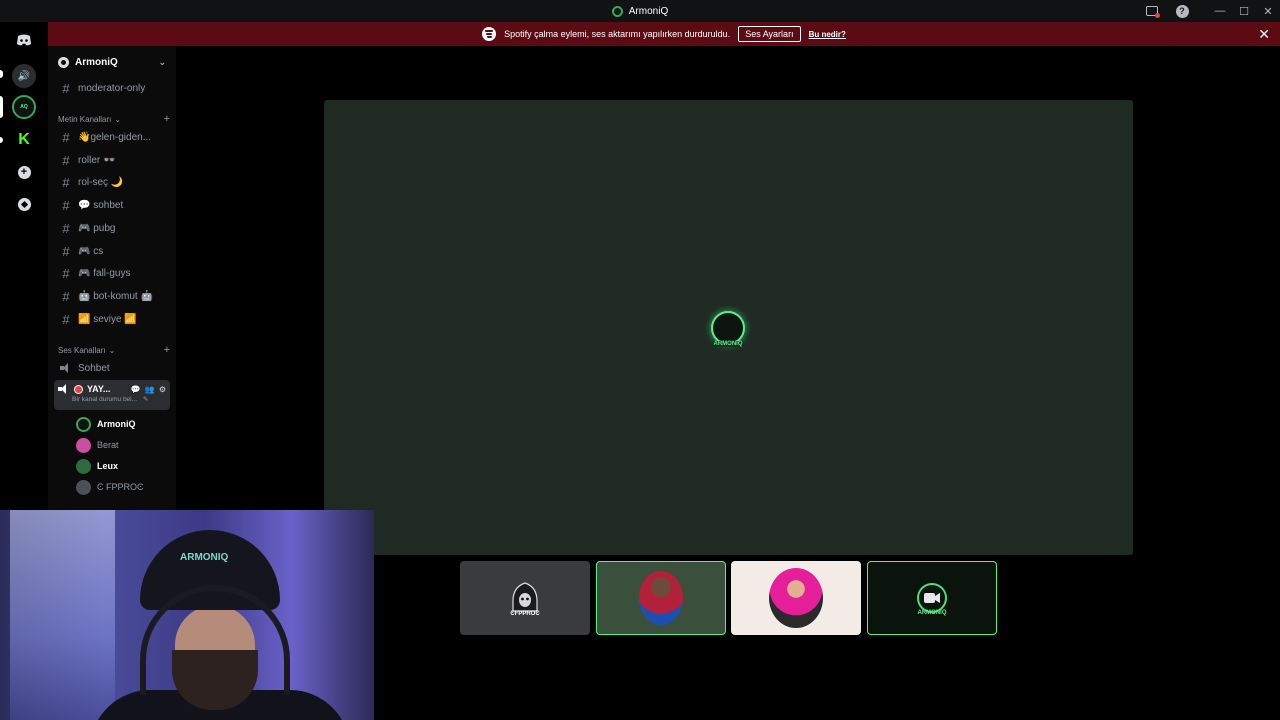 The height and width of the screenshot is (720, 1280). What do you see at coordinates (112, 395) in the screenshot?
I see `active-voice-channel: YAY... 💬 👥 ⚙ Bir kanal durumu bel... ✎` at bounding box center [112, 395].